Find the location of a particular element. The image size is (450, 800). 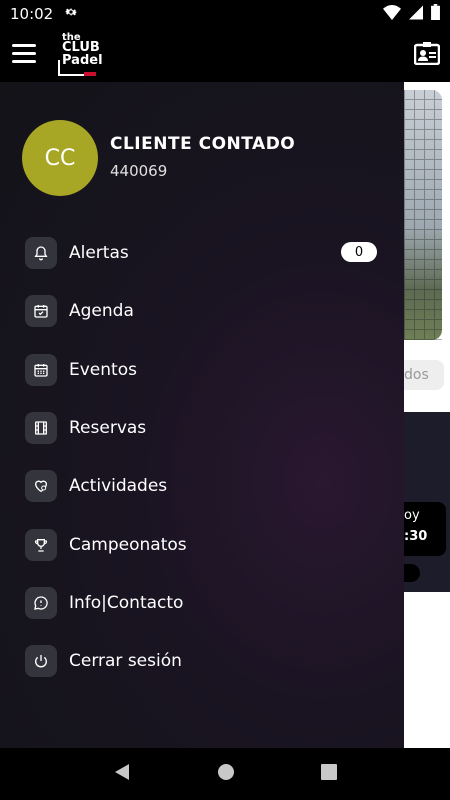

back-icon is located at coordinates (122, 774).